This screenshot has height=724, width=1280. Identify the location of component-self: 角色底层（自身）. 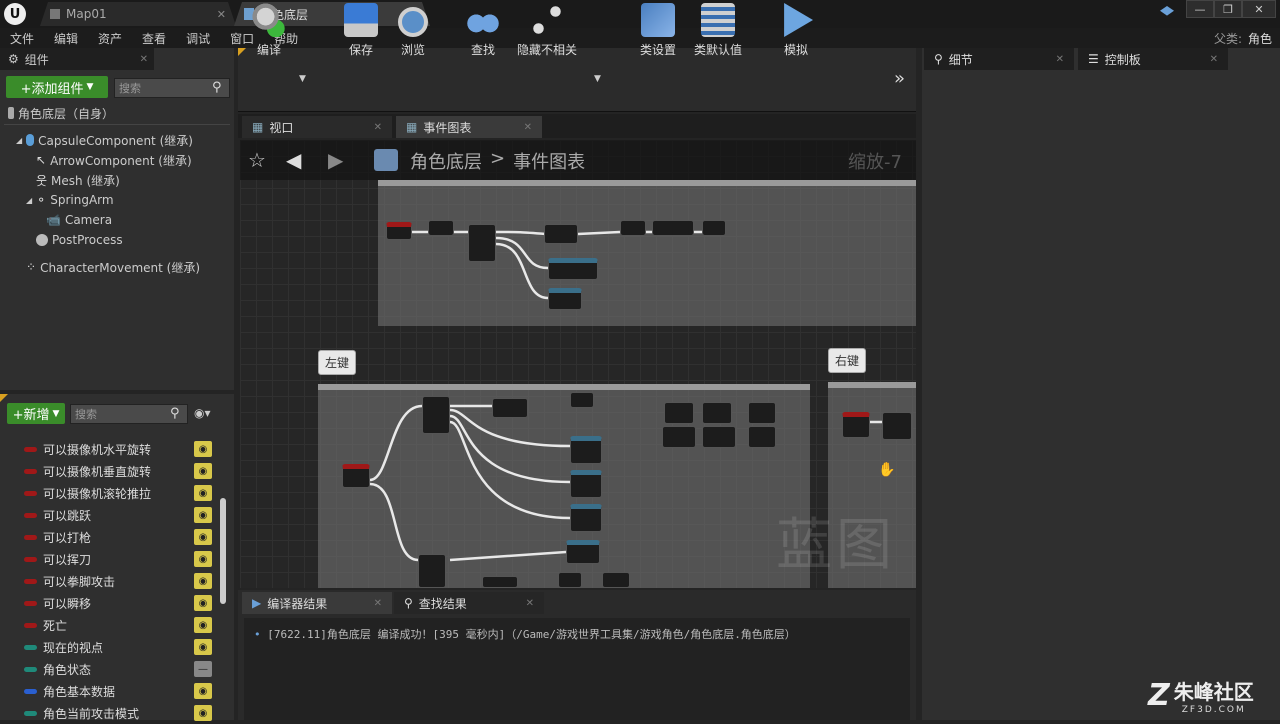
(61, 113).